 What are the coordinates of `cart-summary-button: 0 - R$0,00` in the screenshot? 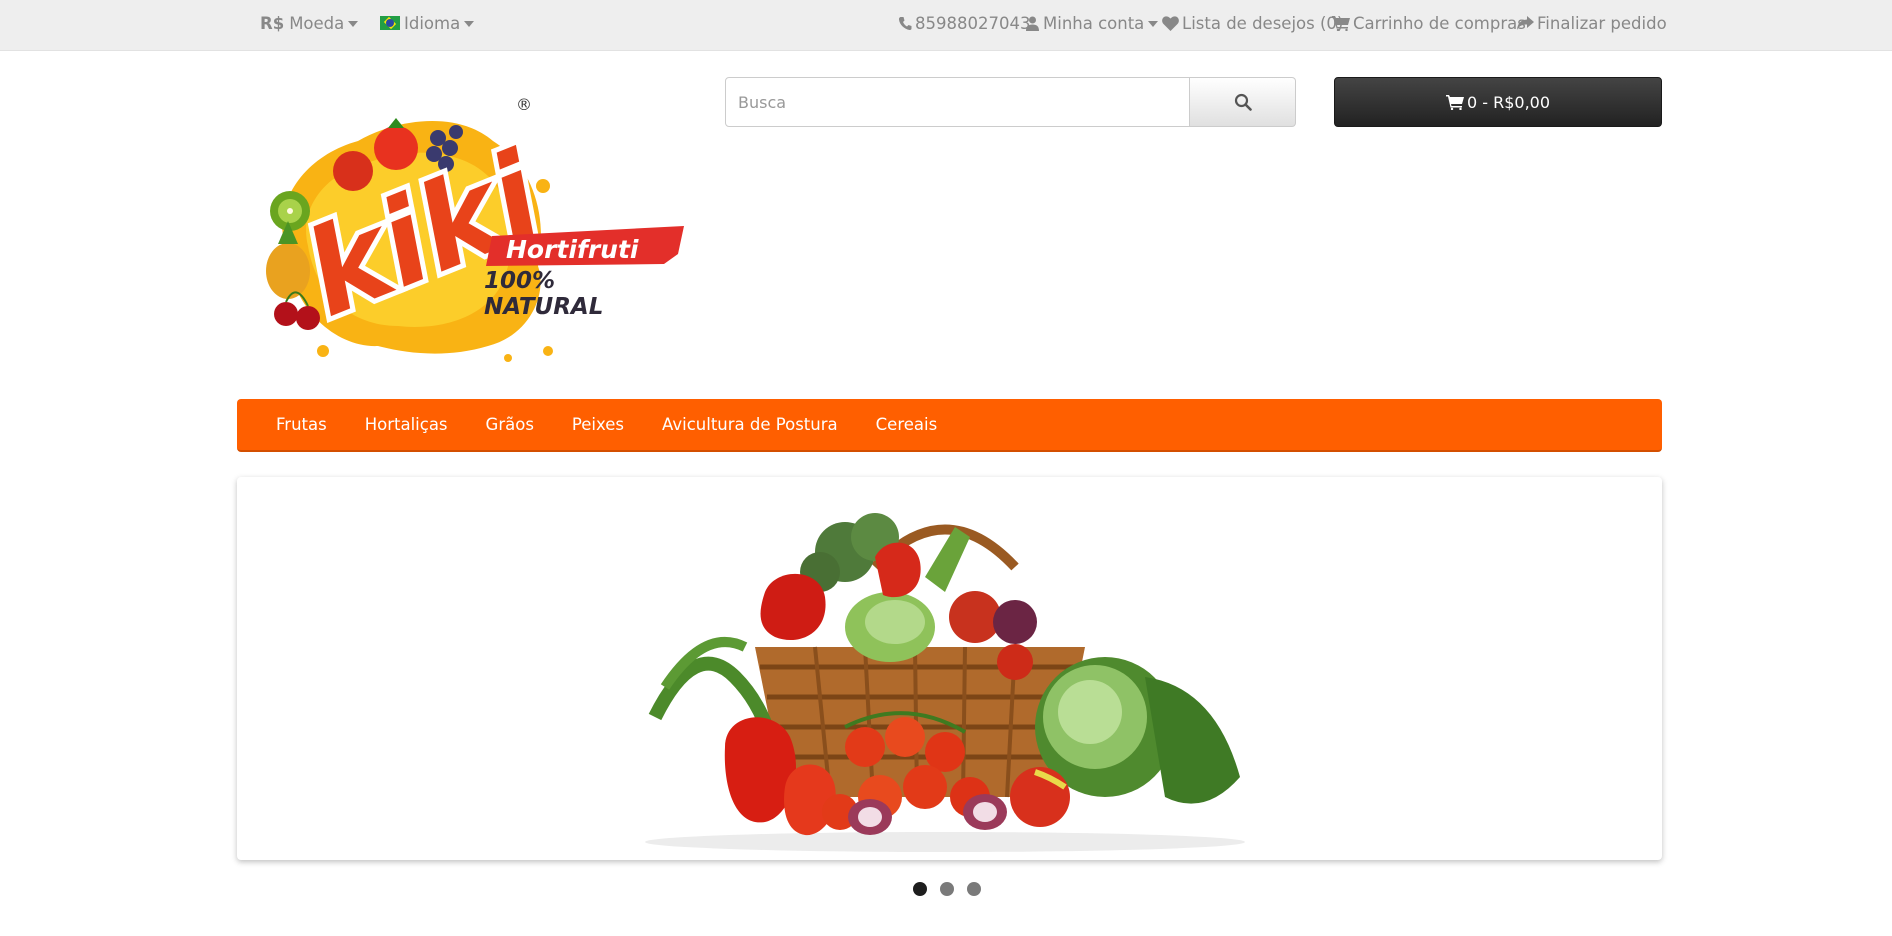 It's located at (1498, 102).